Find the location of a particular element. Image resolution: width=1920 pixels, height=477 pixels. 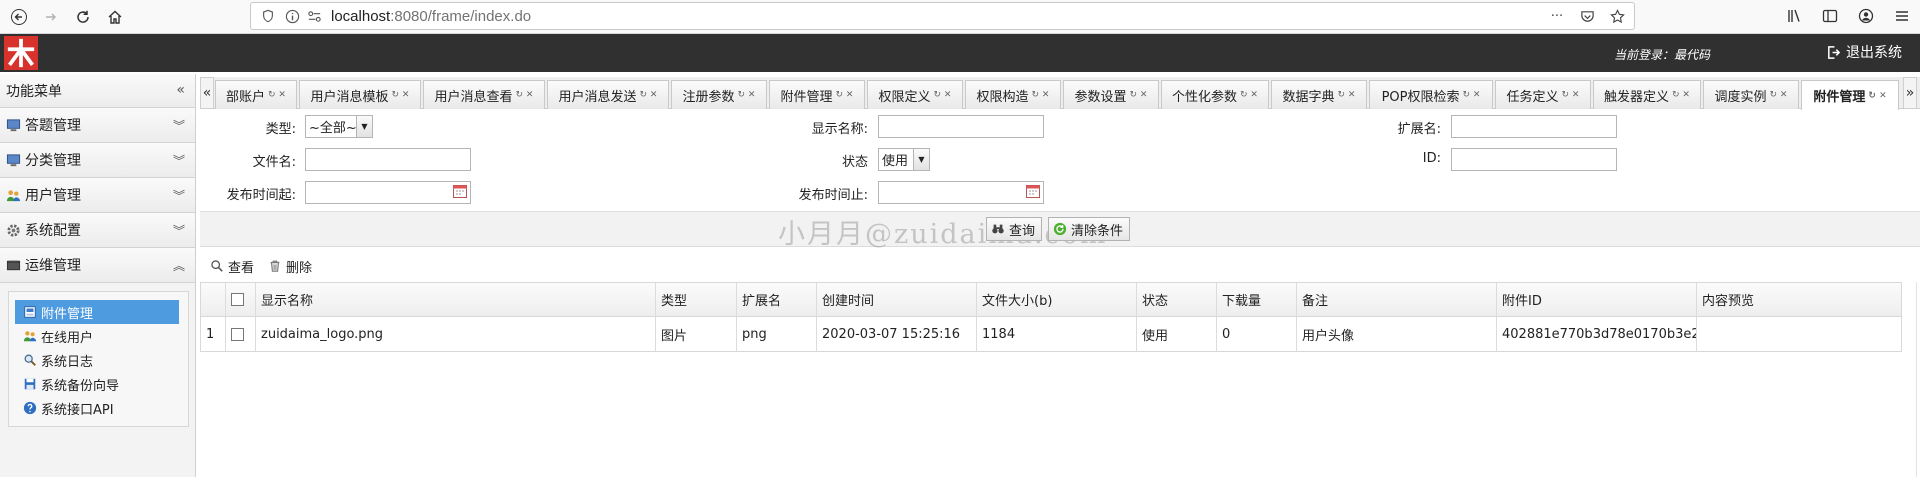

submenu-item-system-log: 系统日志 is located at coordinates (97, 360).